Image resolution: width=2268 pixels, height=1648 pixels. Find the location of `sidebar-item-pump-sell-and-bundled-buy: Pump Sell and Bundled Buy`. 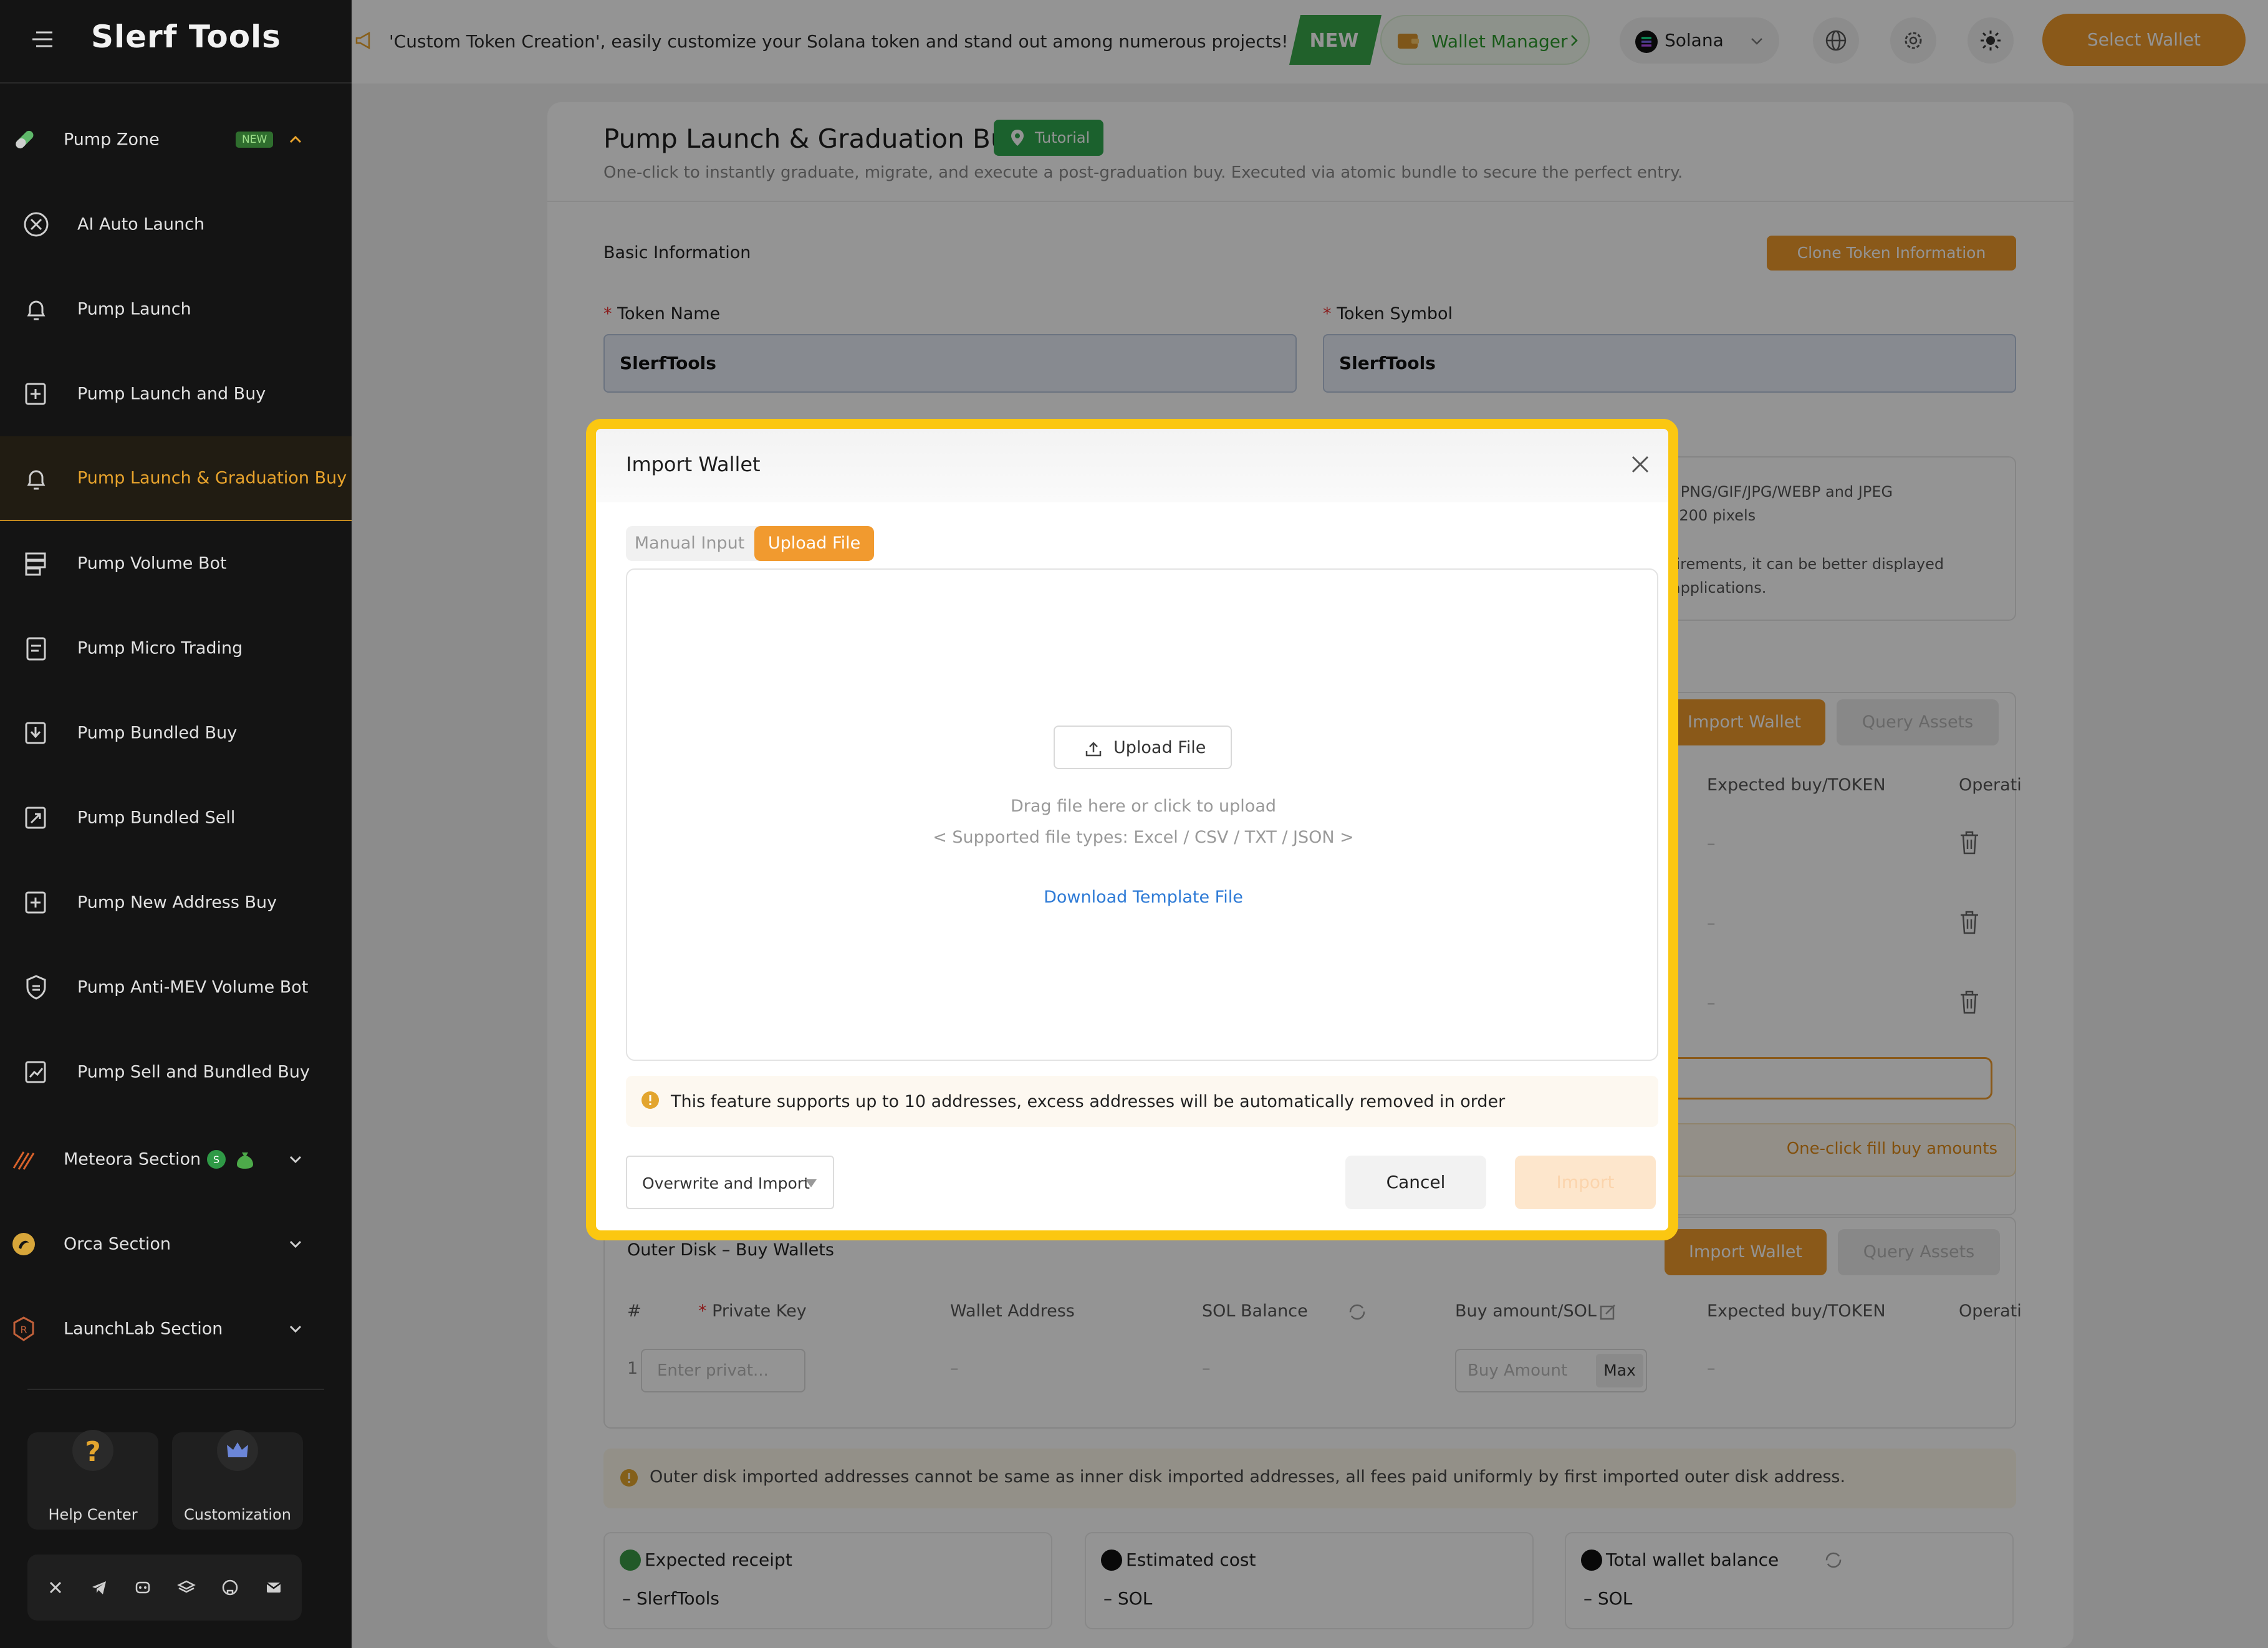

sidebar-item-pump-sell-and-bundled-buy: Pump Sell and Bundled Buy is located at coordinates (176, 1072).